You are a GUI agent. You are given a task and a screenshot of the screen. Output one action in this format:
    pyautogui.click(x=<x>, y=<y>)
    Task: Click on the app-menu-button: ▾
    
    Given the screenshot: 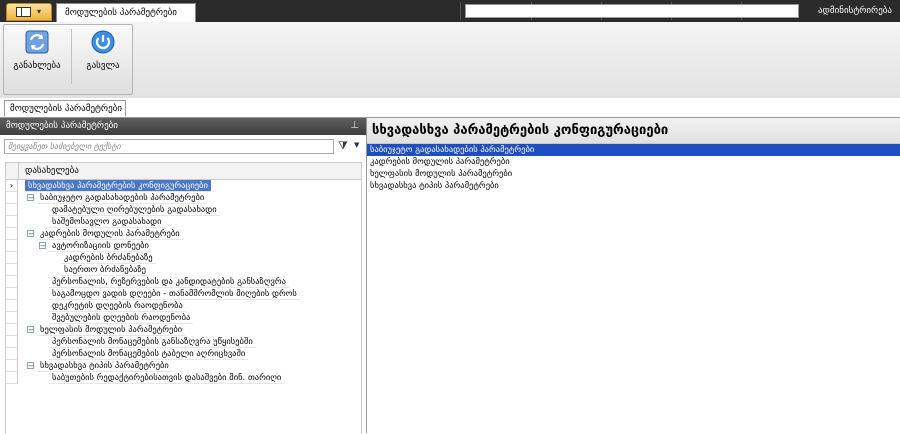 What is the action you would take?
    pyautogui.click(x=29, y=12)
    